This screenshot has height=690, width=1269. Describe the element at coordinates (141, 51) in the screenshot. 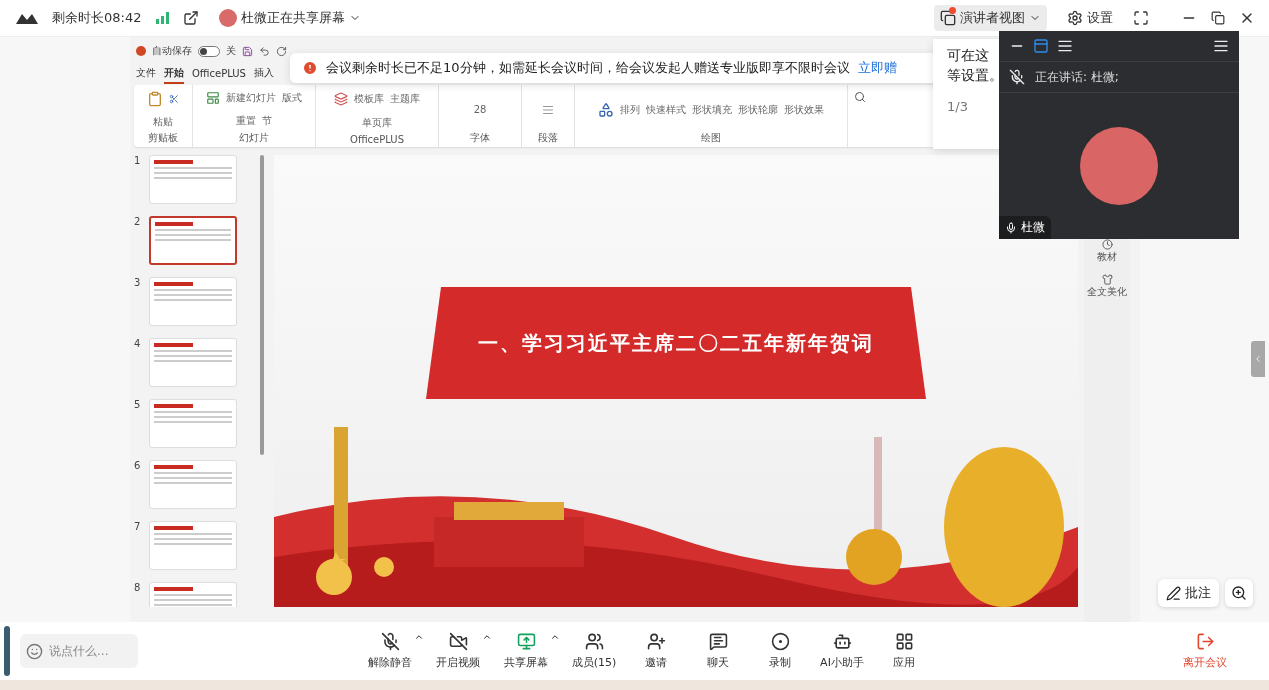

I see `app-logo-icon` at that location.